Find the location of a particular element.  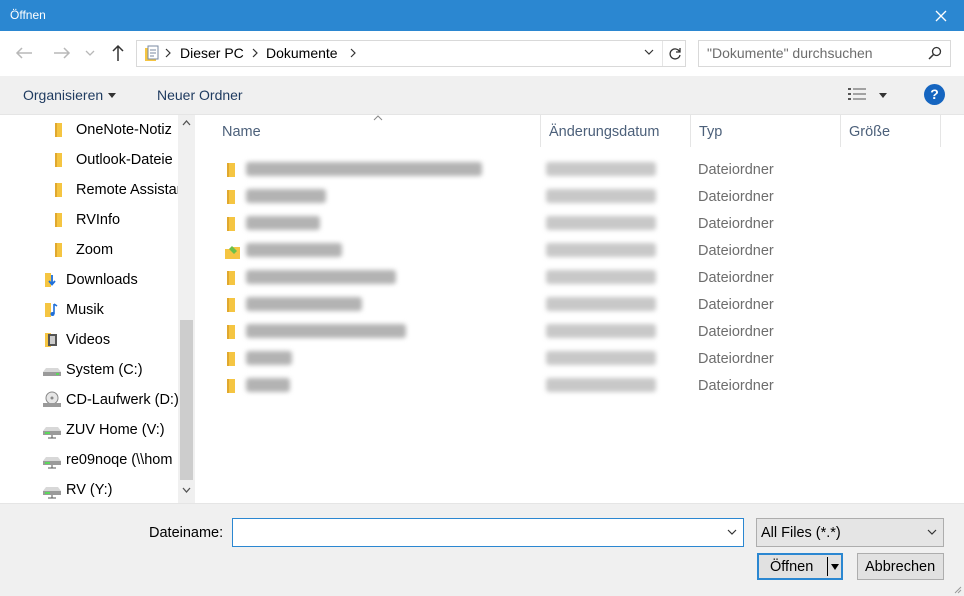

search-box is located at coordinates (824, 53).